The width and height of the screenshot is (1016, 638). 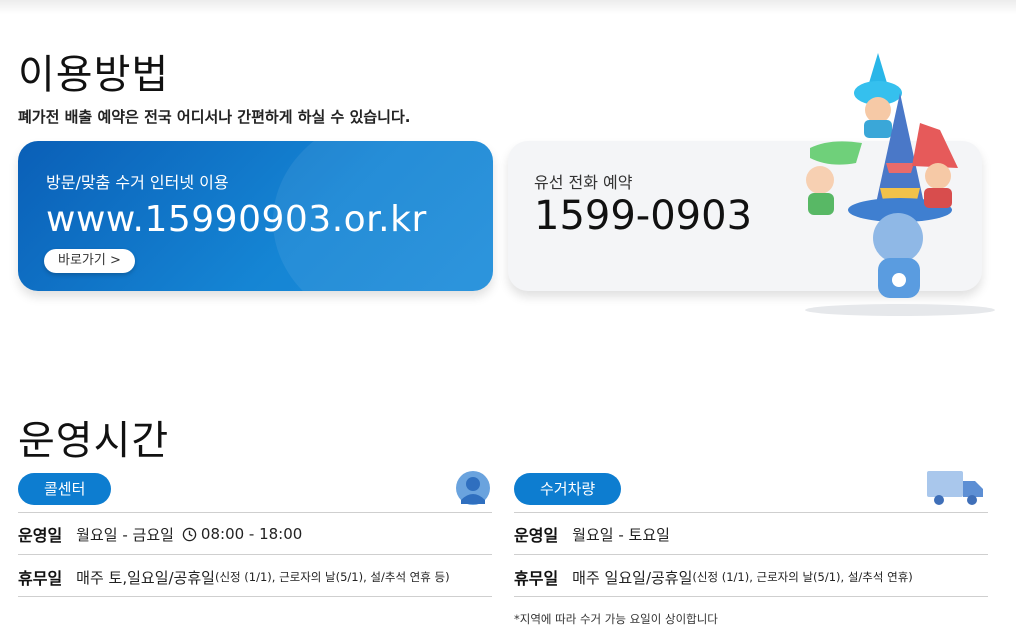 I want to click on clock-icon, so click(x=189, y=534).